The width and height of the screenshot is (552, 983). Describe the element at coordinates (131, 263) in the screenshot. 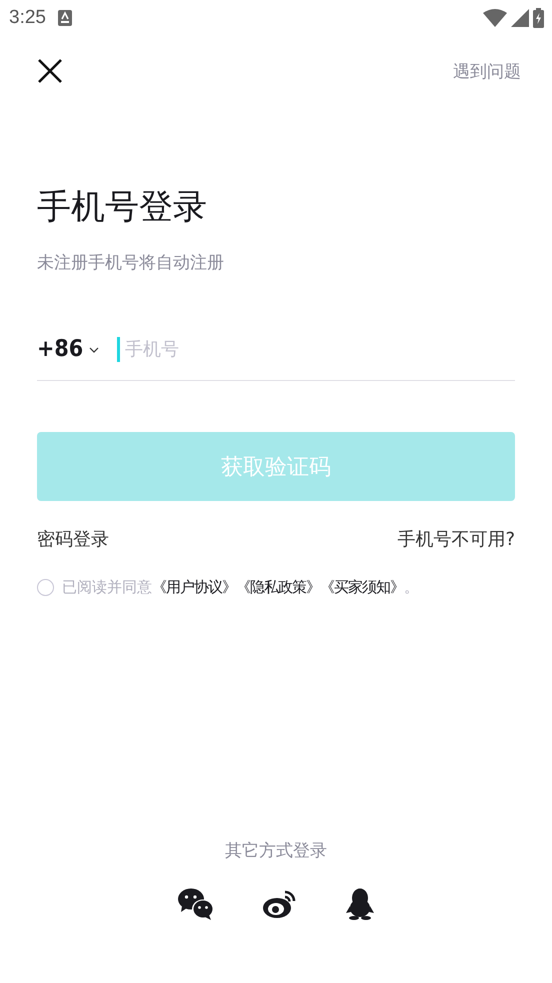

I see `subtitle-text: 未注册手机号将自动注册` at that location.